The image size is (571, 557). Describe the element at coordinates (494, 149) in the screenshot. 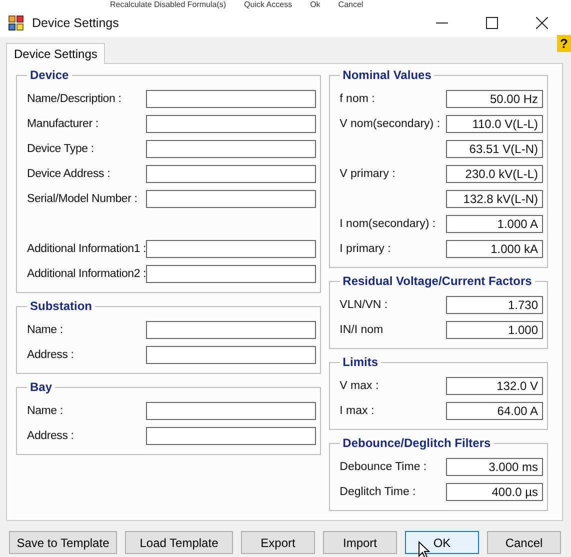

I see `input-field: 63.51 V(L-N)` at that location.